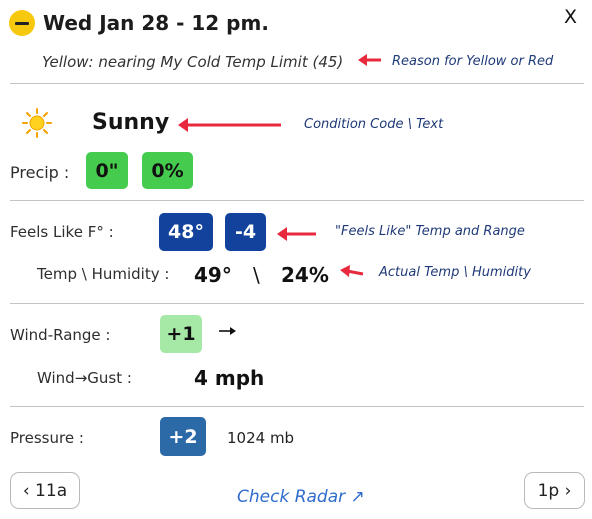 Image resolution: width=592 pixels, height=519 pixels. I want to click on status-indicator, so click(22, 23).